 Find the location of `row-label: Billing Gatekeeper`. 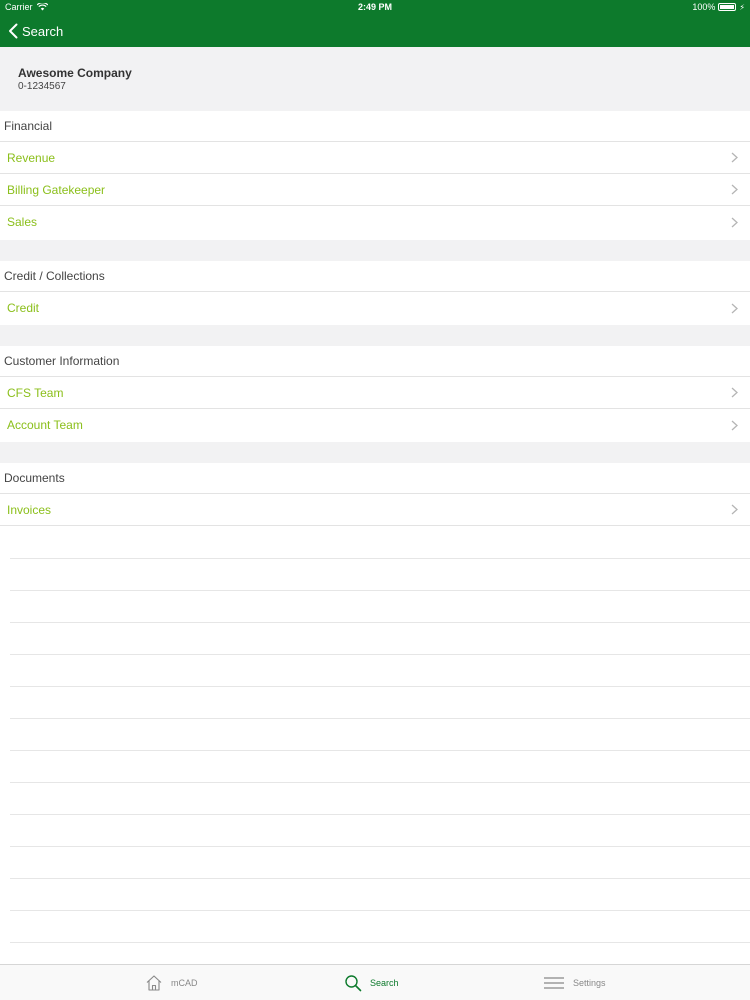

row-label: Billing Gatekeeper is located at coordinates (56, 189).